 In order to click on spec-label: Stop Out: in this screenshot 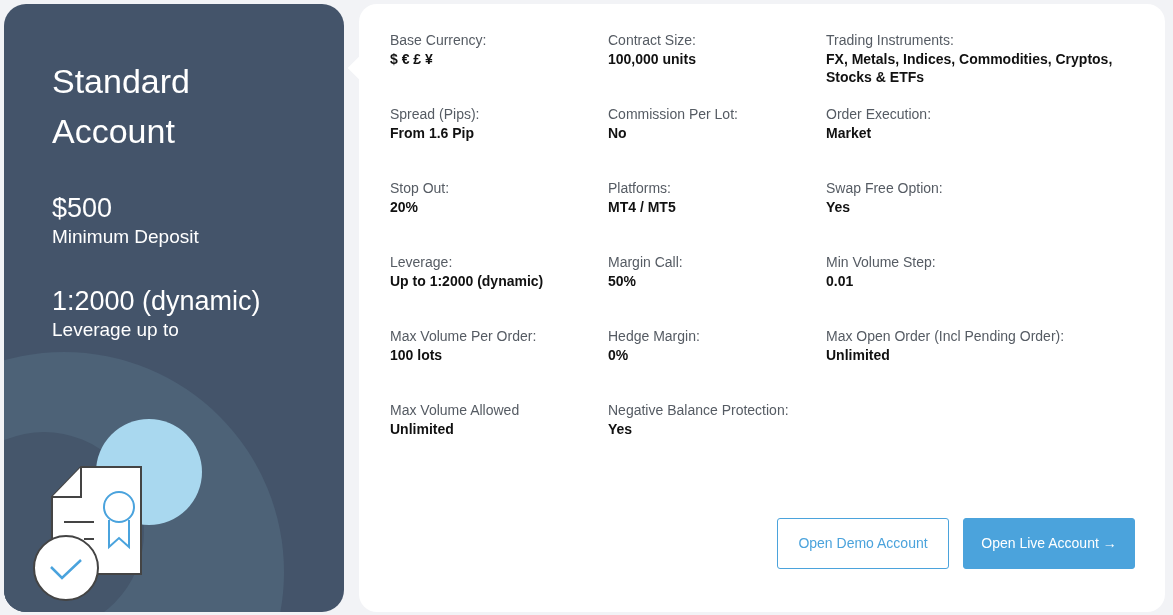, I will do `click(420, 188)`.